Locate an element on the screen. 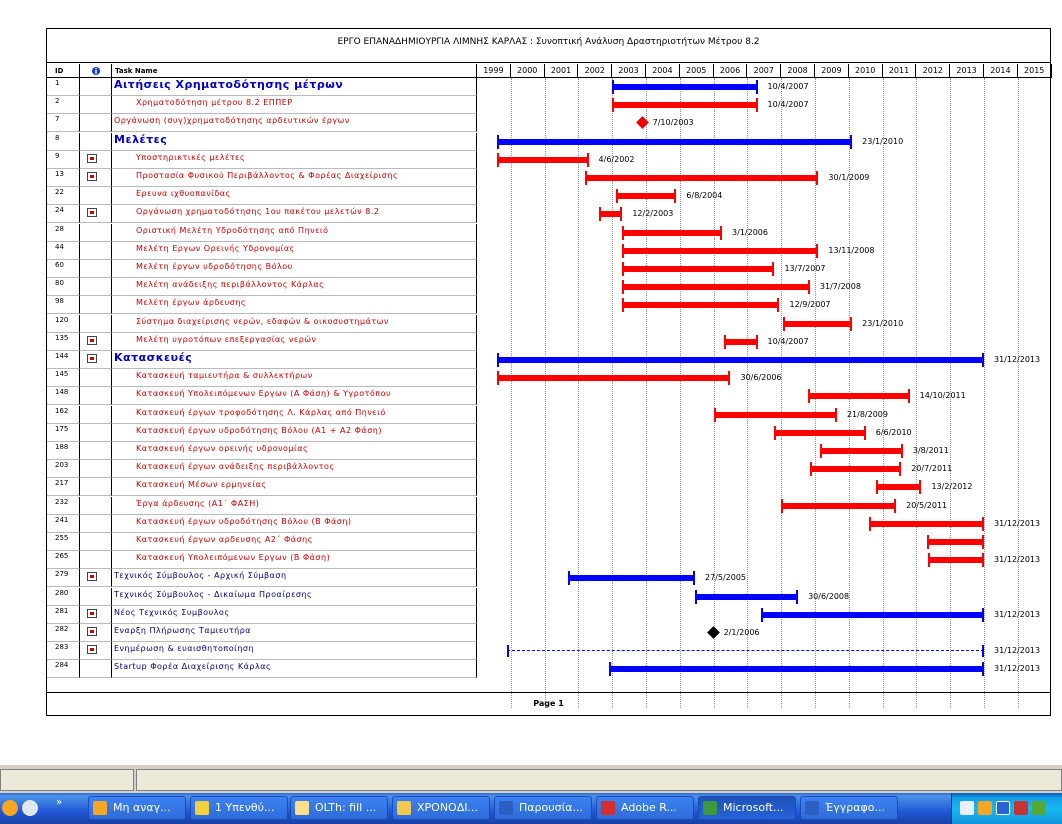 The height and width of the screenshot is (824, 1062). milestone-diamond is located at coordinates (713, 632).